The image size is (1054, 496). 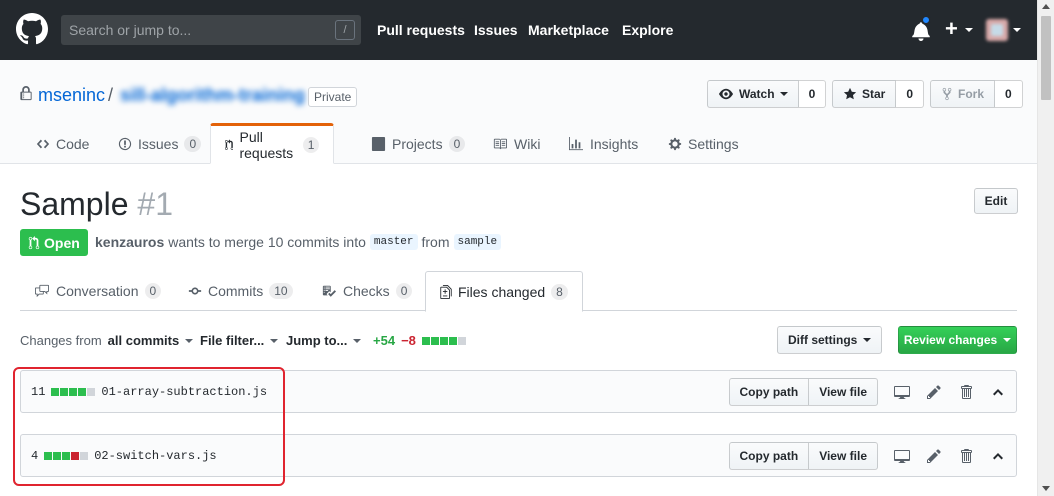 I want to click on eye-icon, so click(x=726, y=94).